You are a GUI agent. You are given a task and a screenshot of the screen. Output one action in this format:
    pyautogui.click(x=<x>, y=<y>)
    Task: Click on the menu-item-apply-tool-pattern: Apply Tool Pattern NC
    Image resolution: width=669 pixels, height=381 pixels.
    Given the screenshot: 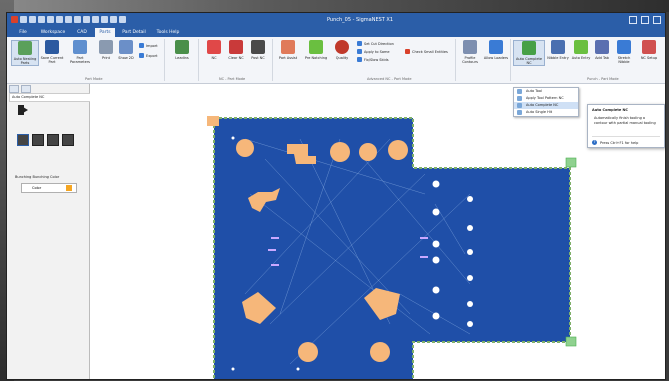 What is the action you would take?
    pyautogui.click(x=546, y=98)
    